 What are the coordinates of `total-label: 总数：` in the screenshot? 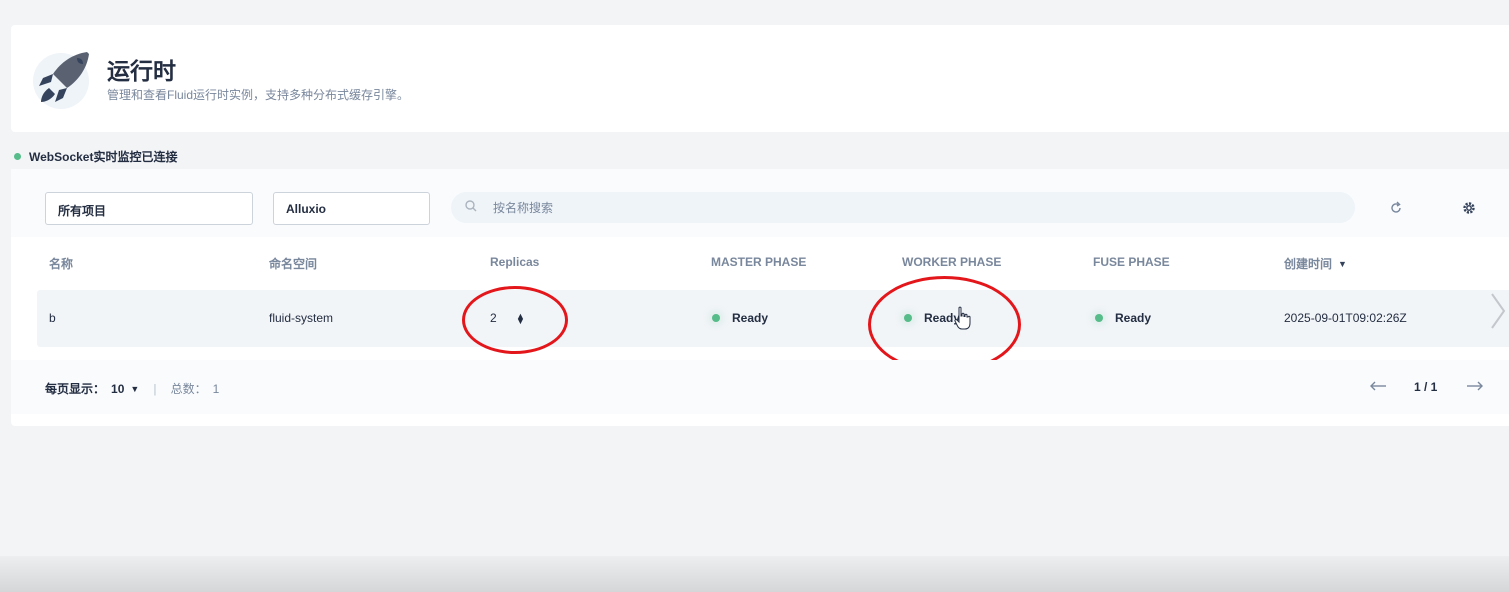 It's located at (188, 389).